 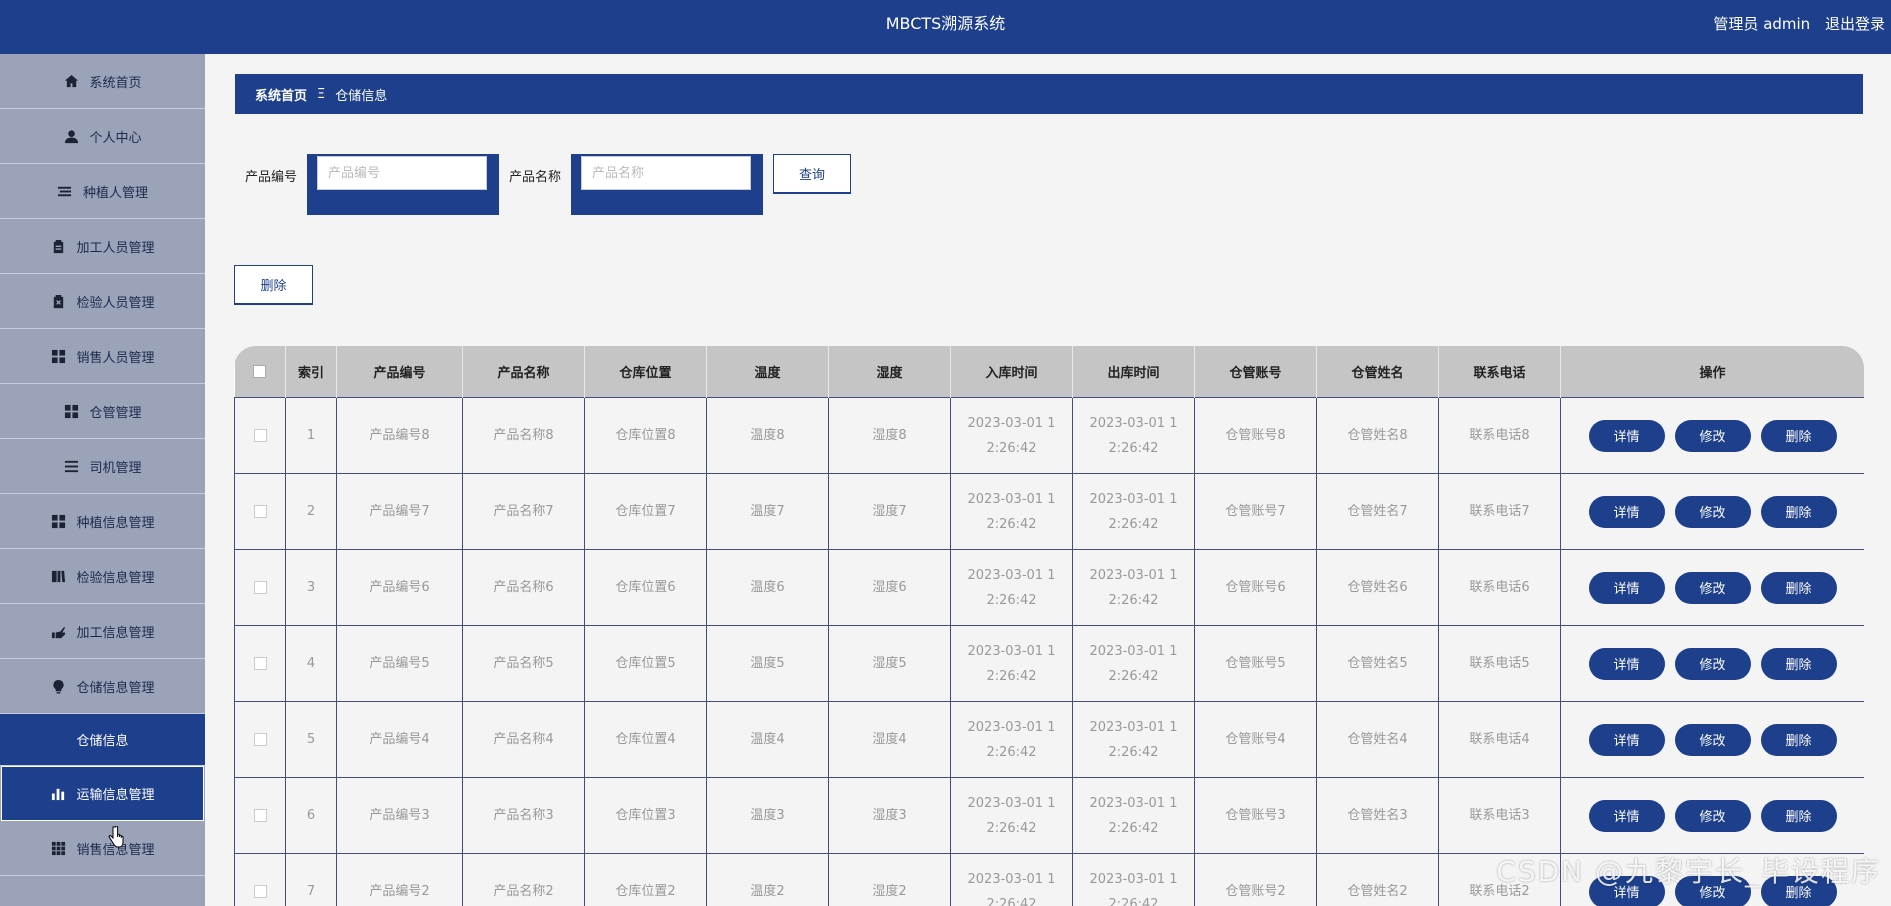 What do you see at coordinates (102, 631) in the screenshot?
I see `sidebar-item-10: 加工信息管理` at bounding box center [102, 631].